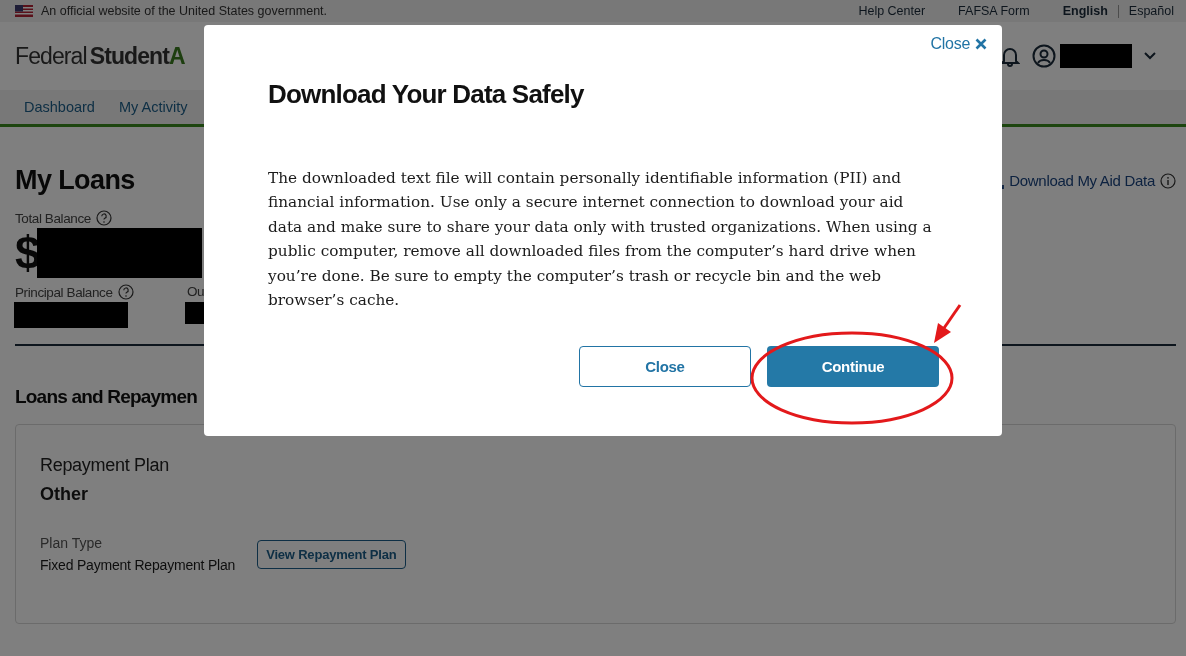  Describe the element at coordinates (196, 291) in the screenshot. I see `stat-label: Ou` at that location.